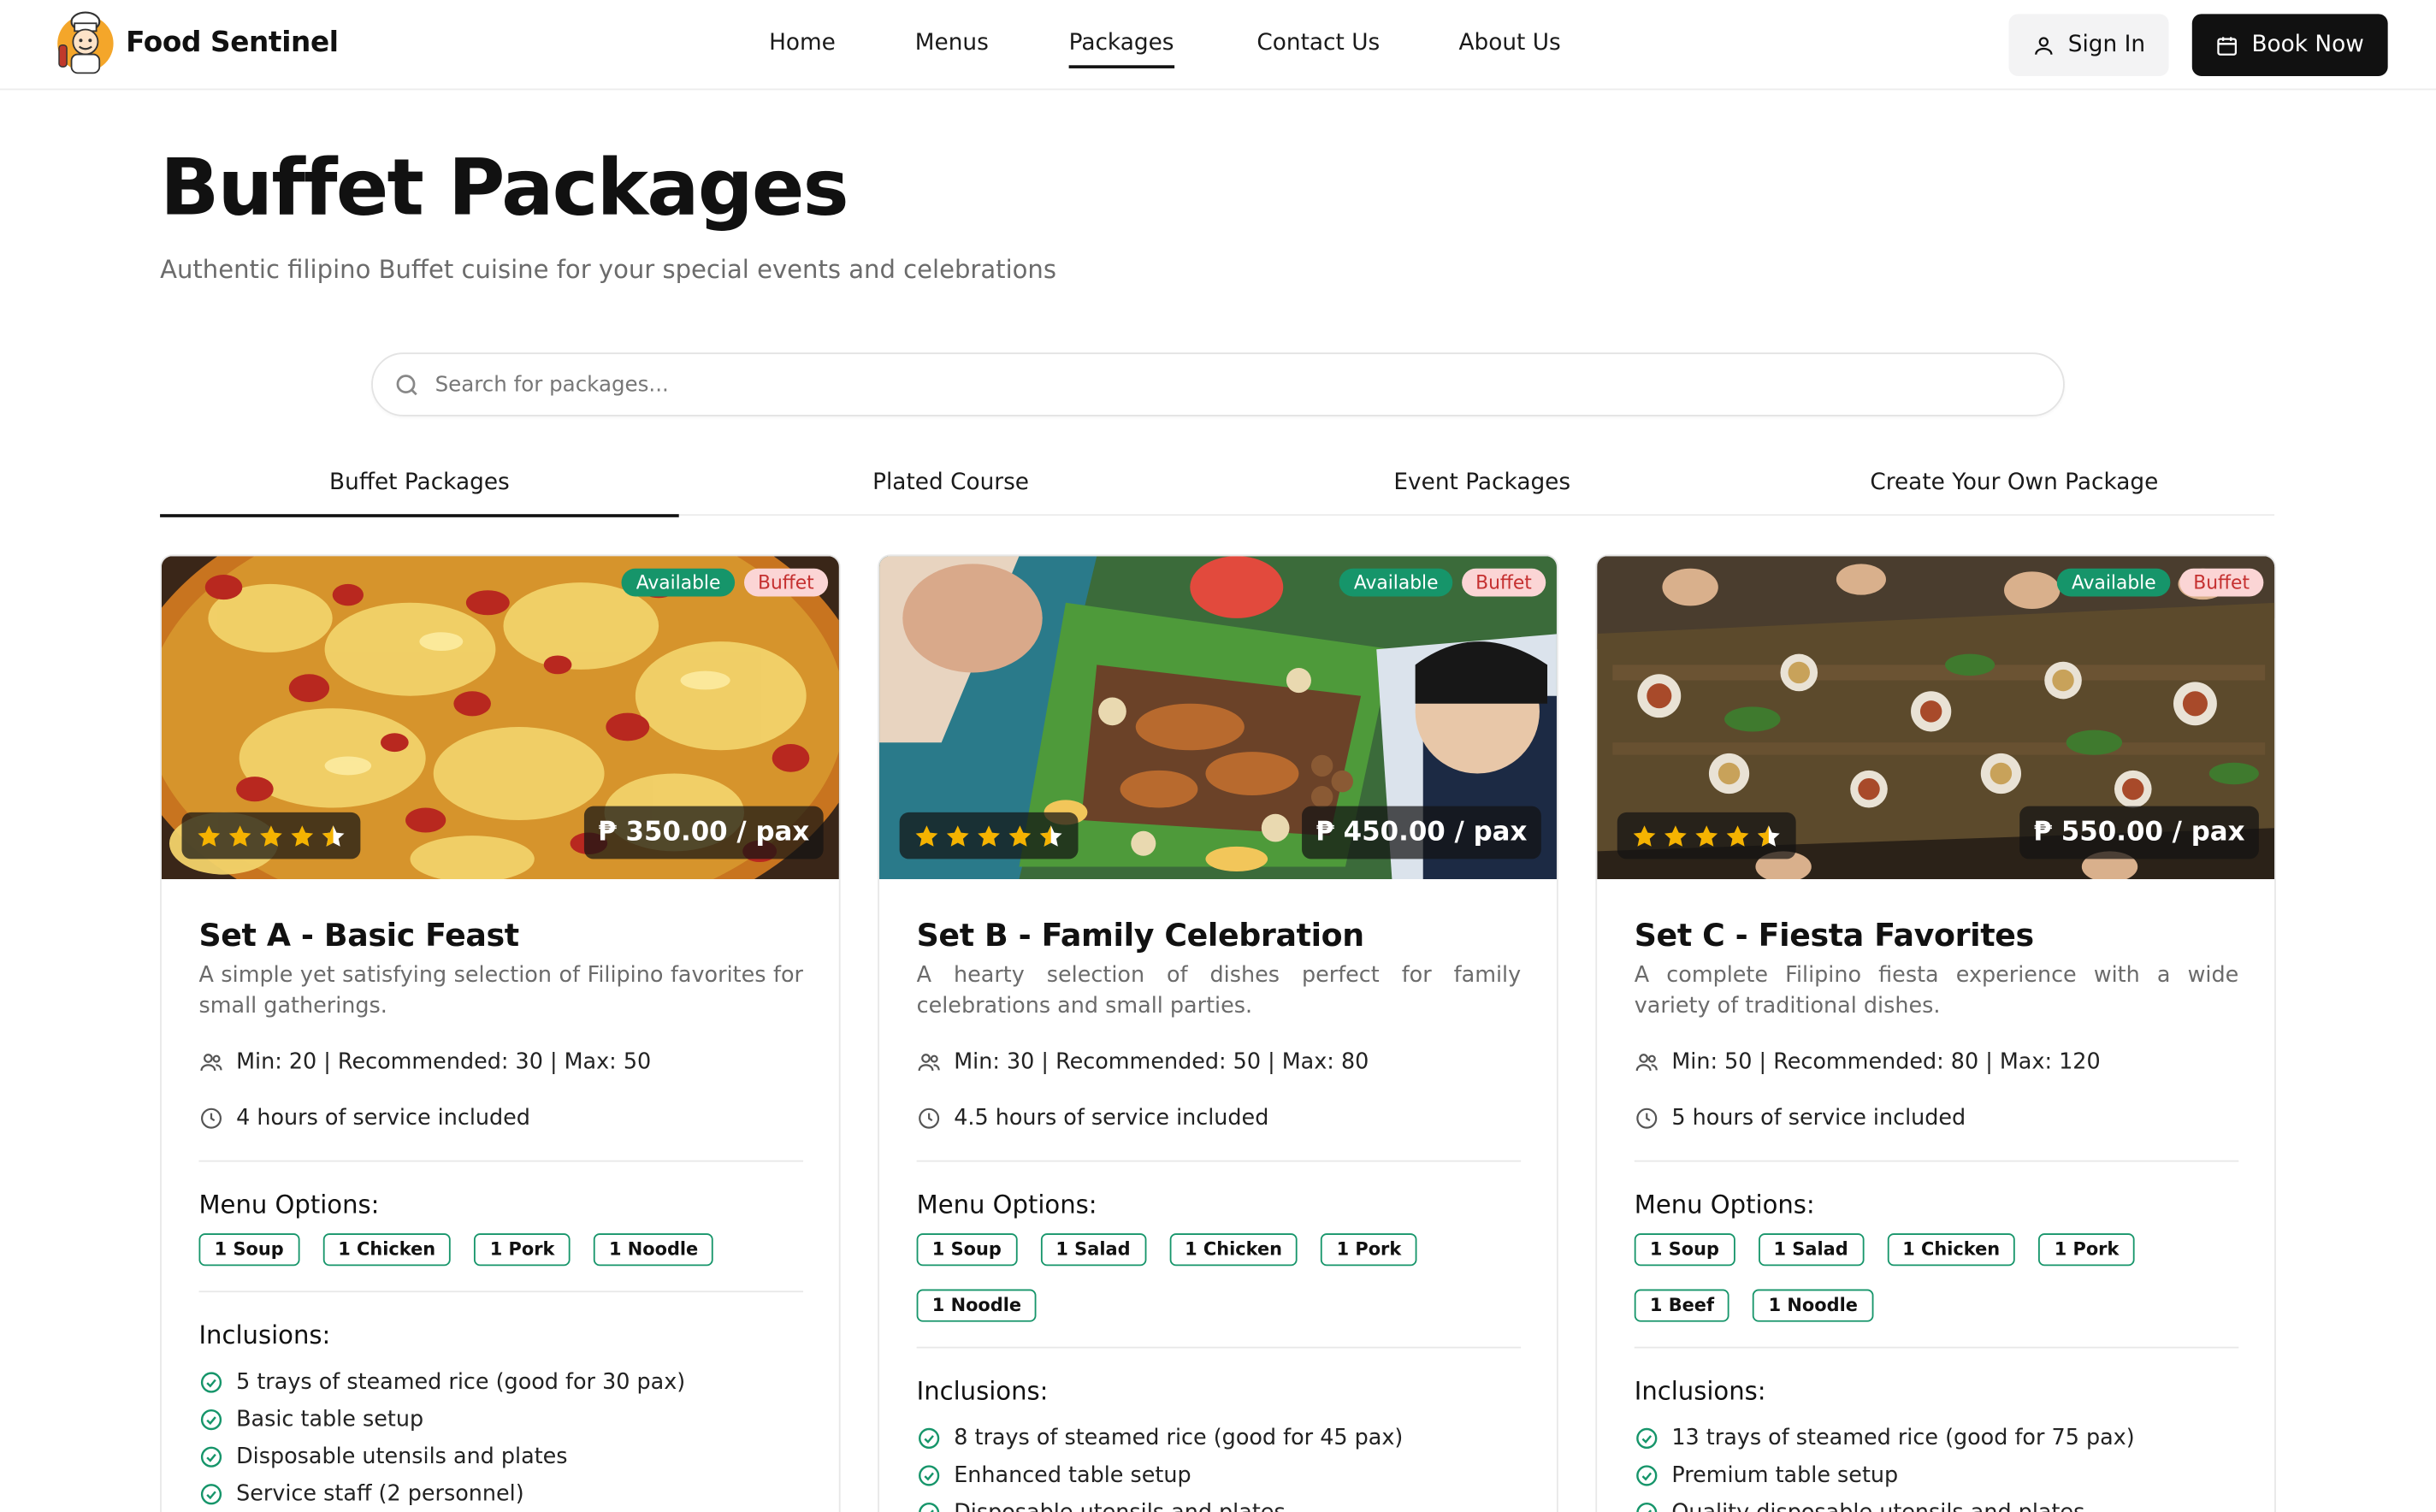 The height and width of the screenshot is (1512, 2436). What do you see at coordinates (383, 1118) in the screenshot?
I see `service-text: 4 hours of service included` at bounding box center [383, 1118].